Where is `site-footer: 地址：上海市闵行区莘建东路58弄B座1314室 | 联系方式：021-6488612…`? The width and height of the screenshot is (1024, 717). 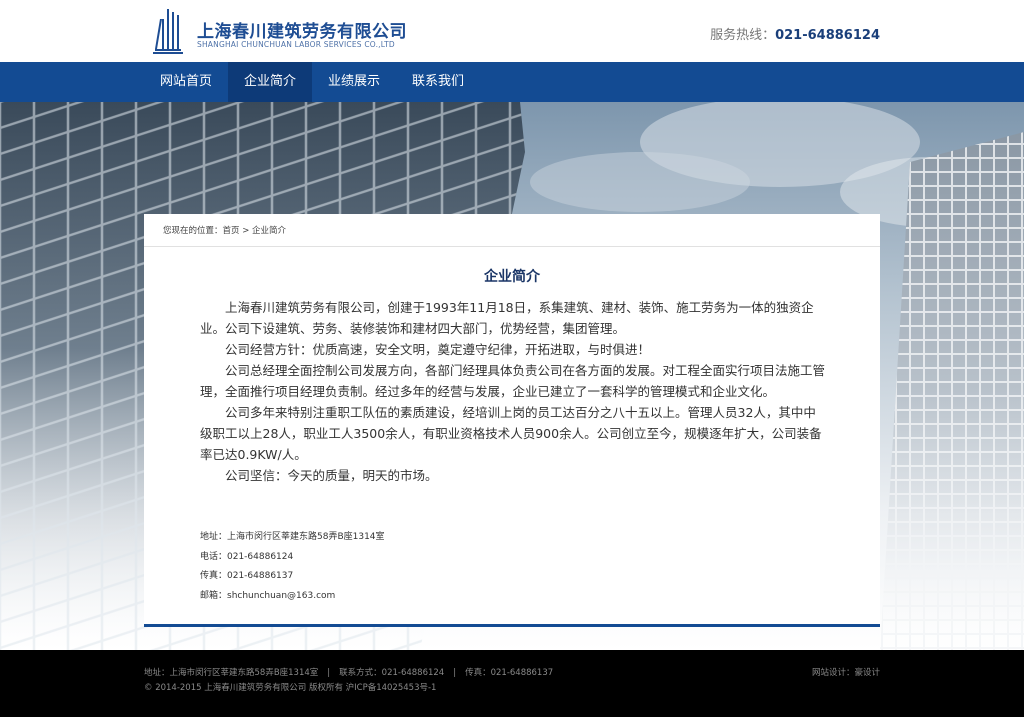 site-footer: 地址：上海市闵行区莘建东路58弄B座1314室 | 联系方式：021-6488612… is located at coordinates (512, 683).